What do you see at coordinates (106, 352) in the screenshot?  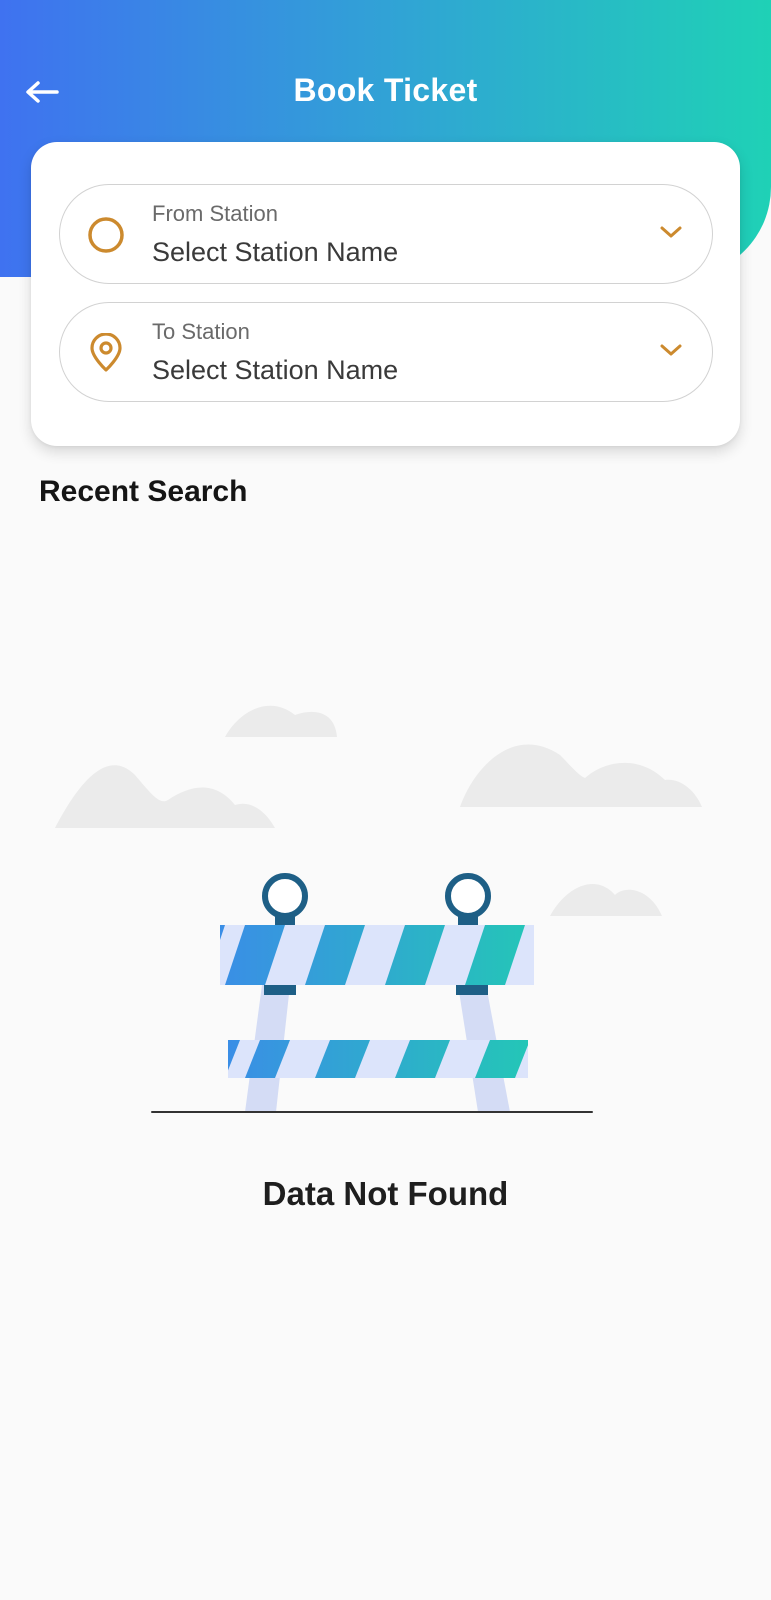 I see `map-pin-icon` at bounding box center [106, 352].